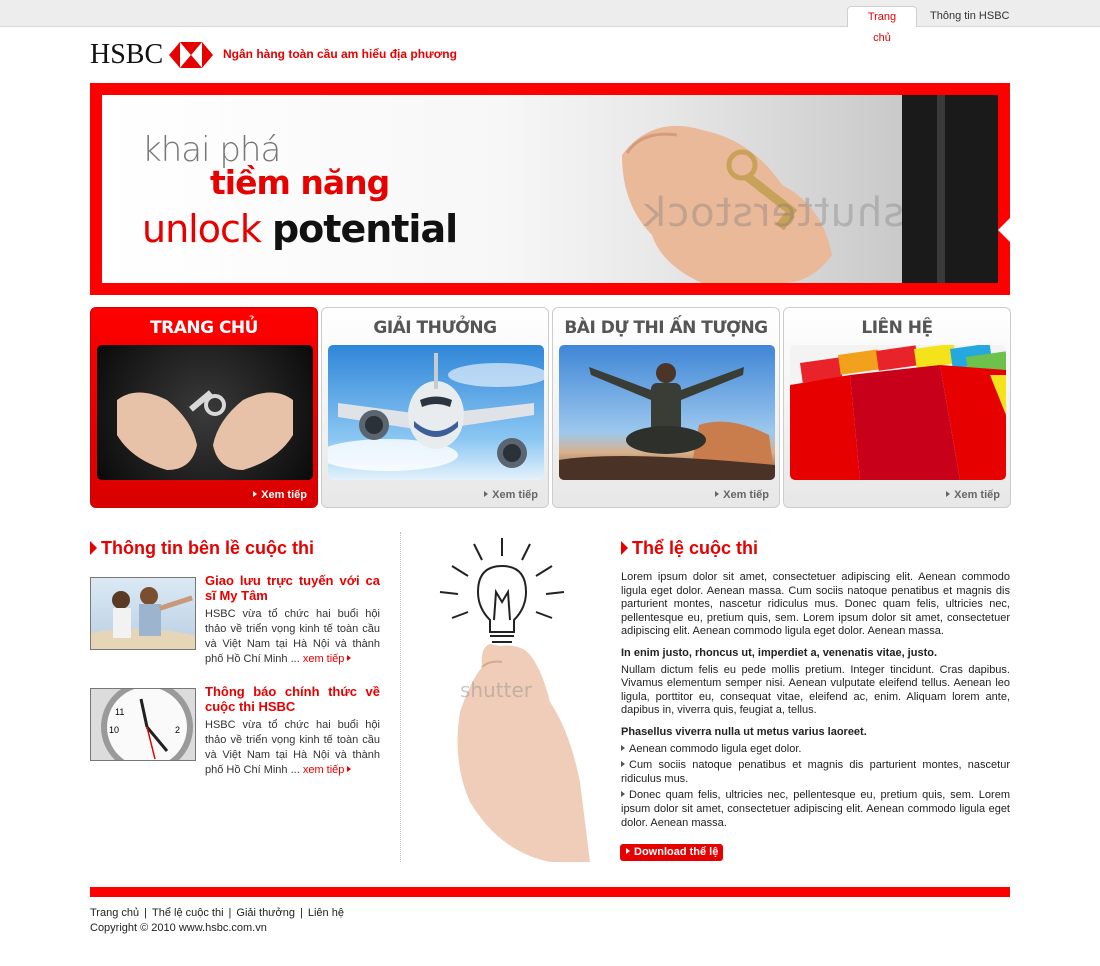  I want to click on nav-card-entries: BÀI DỰ THI ẤN TƯỢNG Xem tiếp, so click(666, 407).